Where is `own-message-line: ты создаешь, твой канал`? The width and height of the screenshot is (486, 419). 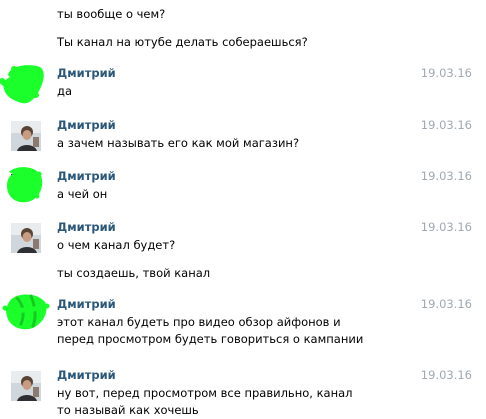
own-message-line: ты создаешь, твой канал is located at coordinates (134, 273).